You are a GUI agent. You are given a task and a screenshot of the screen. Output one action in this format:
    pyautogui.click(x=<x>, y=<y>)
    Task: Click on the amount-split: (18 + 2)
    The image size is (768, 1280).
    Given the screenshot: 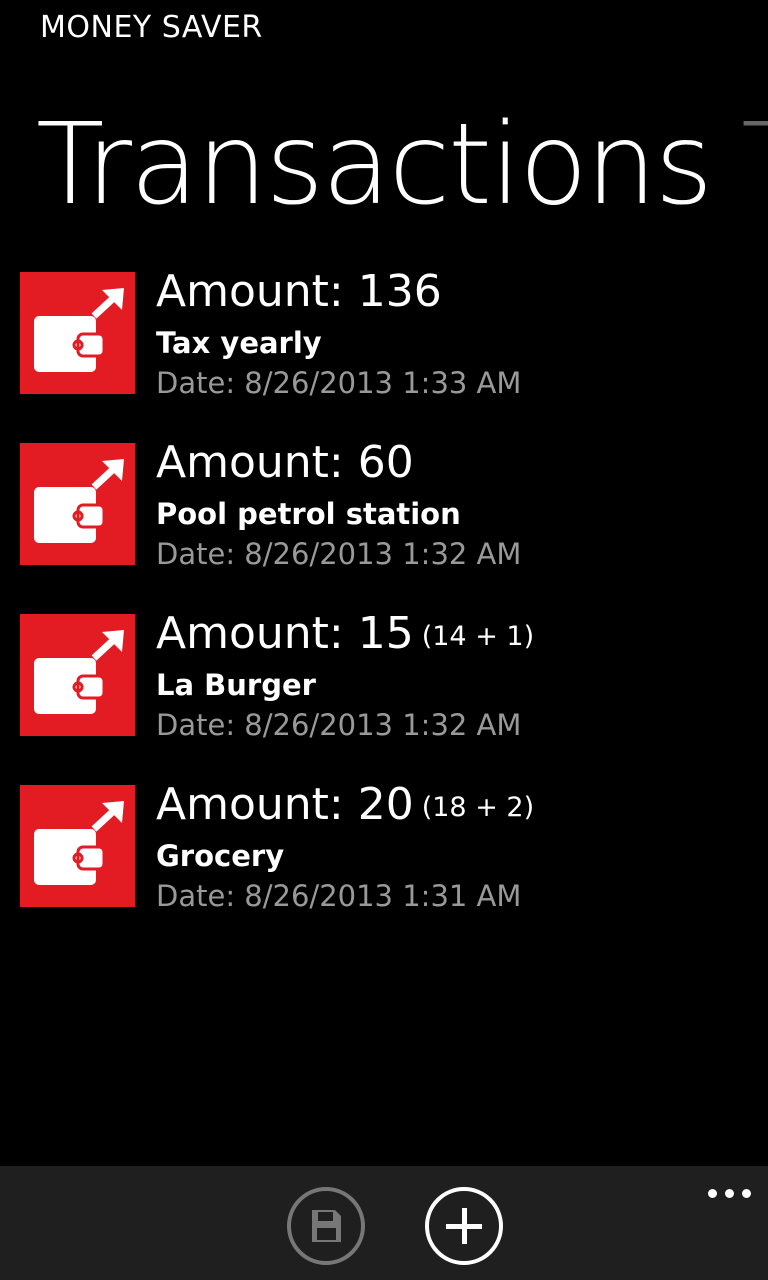 What is the action you would take?
    pyautogui.click(x=478, y=807)
    